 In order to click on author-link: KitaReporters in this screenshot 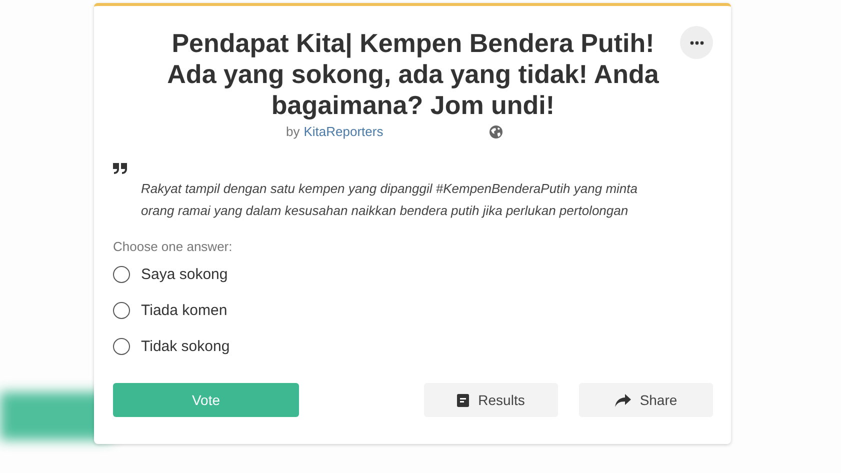, I will do `click(344, 131)`.